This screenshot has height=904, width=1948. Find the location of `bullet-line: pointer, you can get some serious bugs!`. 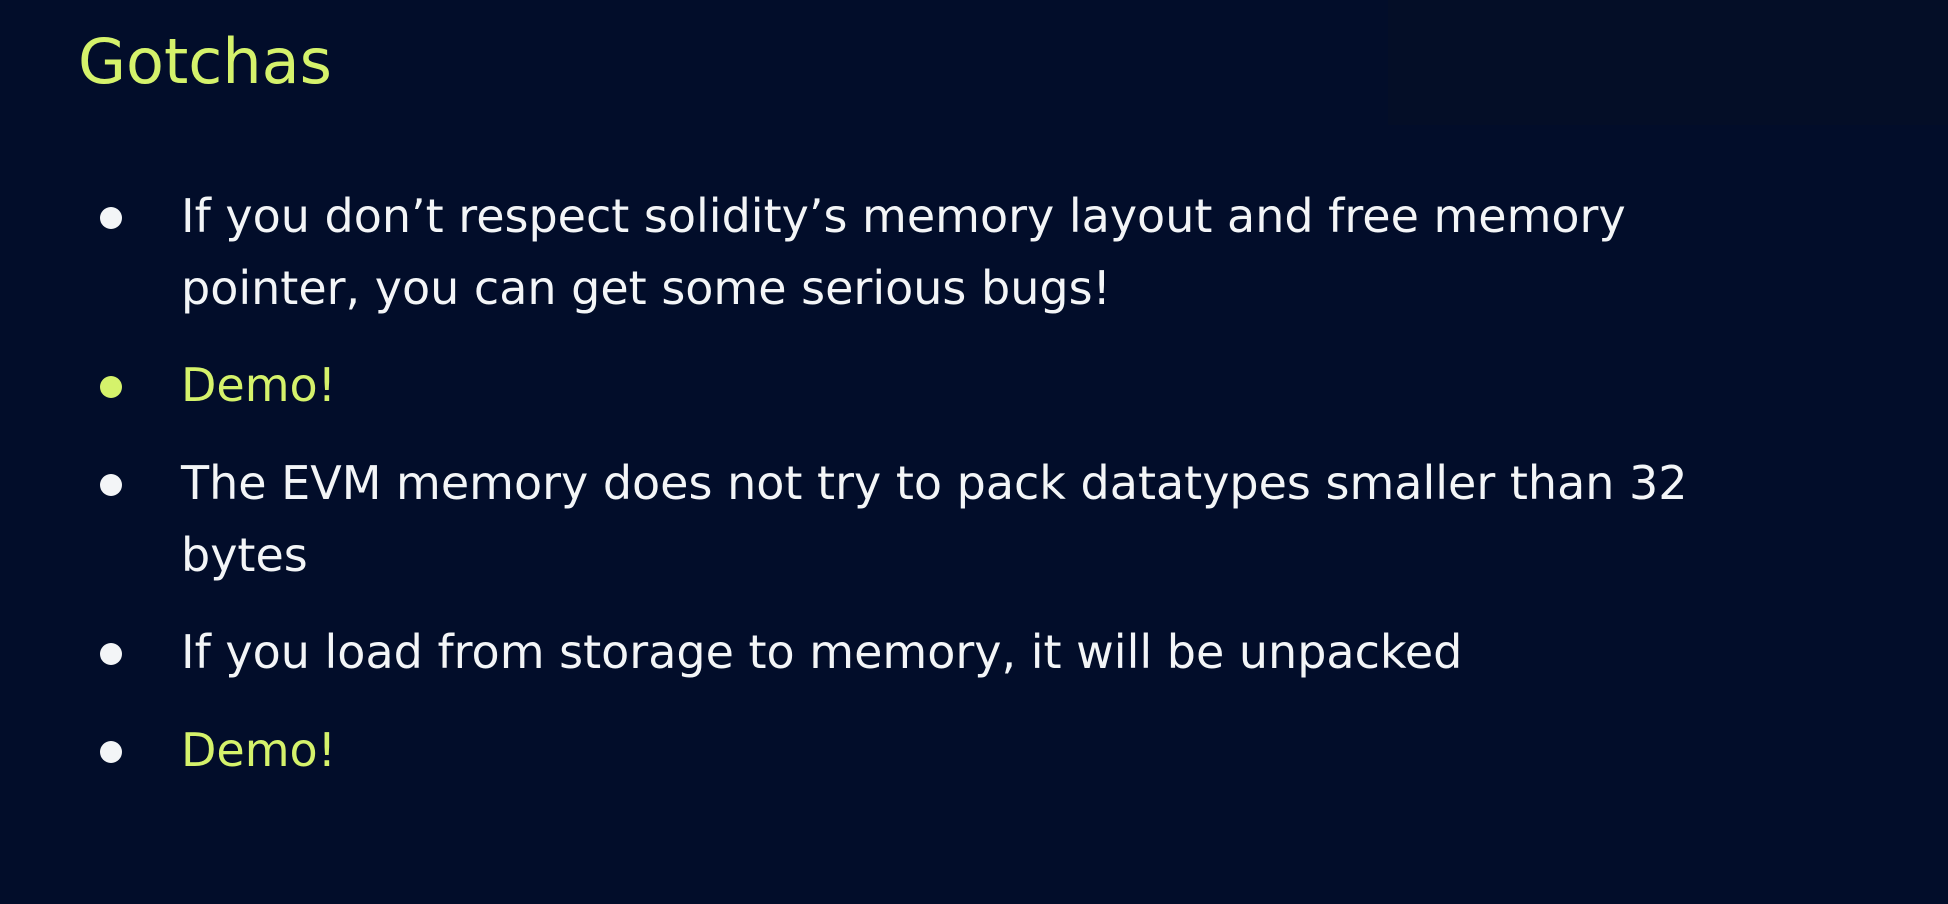

bullet-line: pointer, you can get some serious bugs! is located at coordinates (646, 288).